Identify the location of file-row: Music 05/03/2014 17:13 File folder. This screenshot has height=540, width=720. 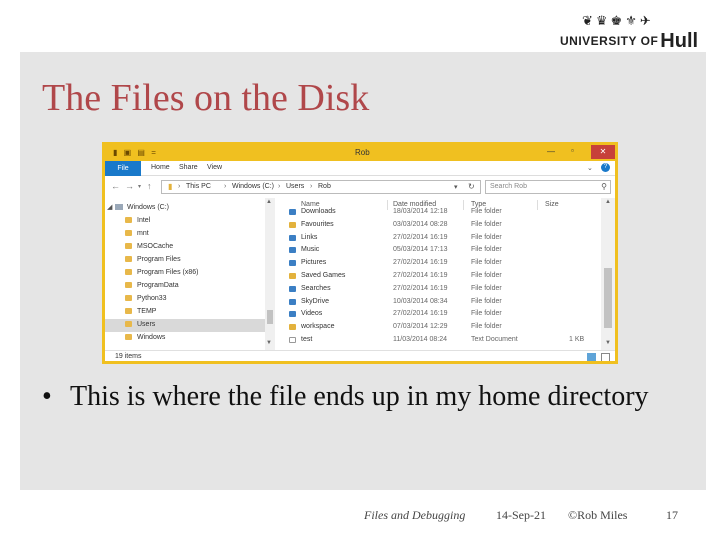
(434, 250).